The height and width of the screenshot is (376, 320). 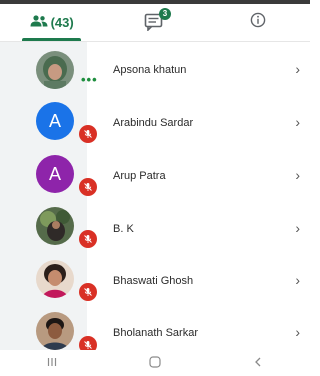 I want to click on participant-row: A Arabindu Sardar ›, so click(x=155, y=123).